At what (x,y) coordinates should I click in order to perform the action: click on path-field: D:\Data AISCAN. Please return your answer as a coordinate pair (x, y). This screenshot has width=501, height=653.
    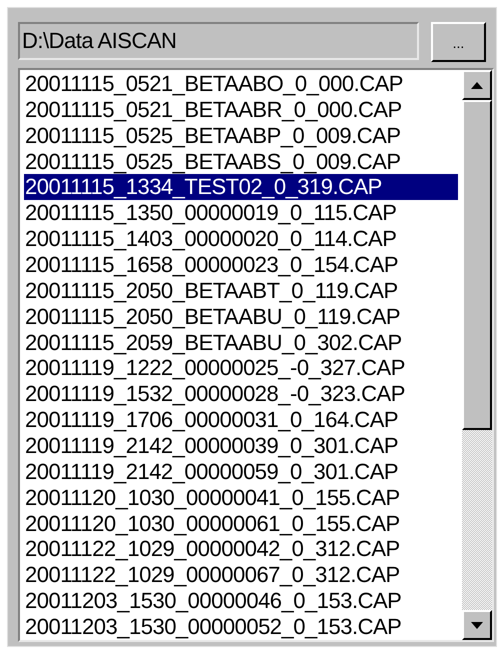
    Looking at the image, I should click on (218, 41).